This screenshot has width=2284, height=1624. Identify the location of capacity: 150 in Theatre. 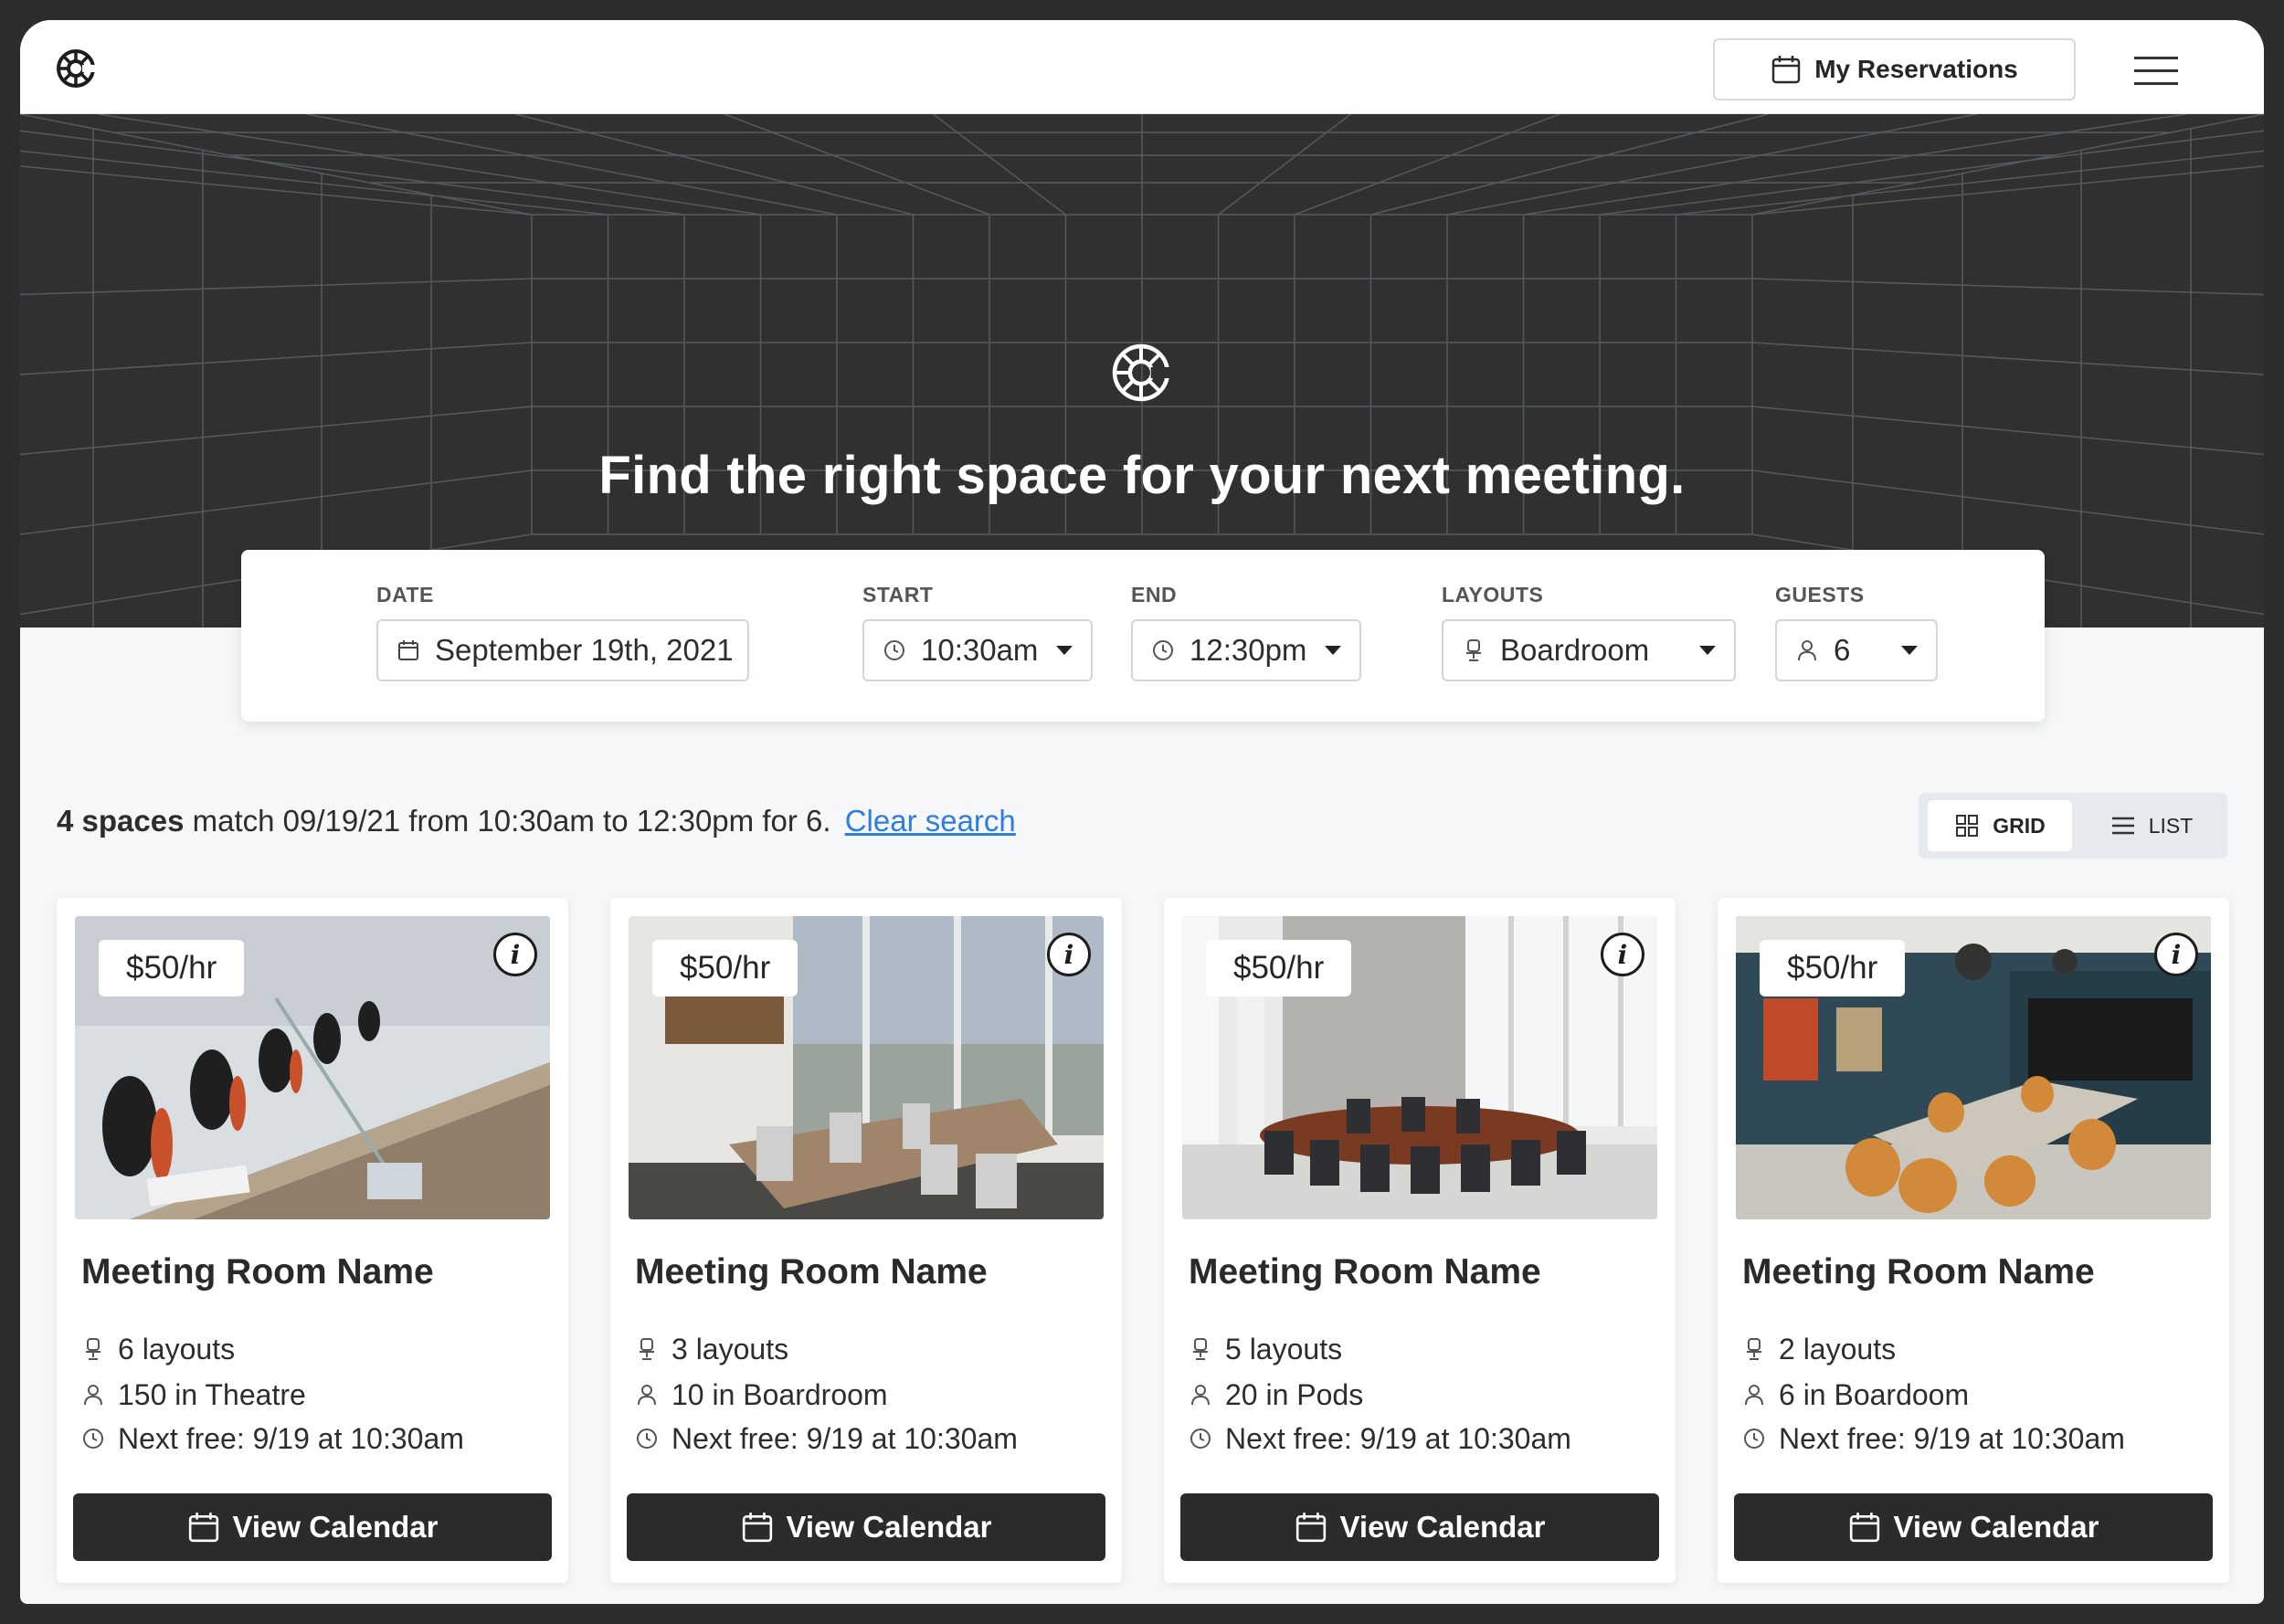
(193, 1394).